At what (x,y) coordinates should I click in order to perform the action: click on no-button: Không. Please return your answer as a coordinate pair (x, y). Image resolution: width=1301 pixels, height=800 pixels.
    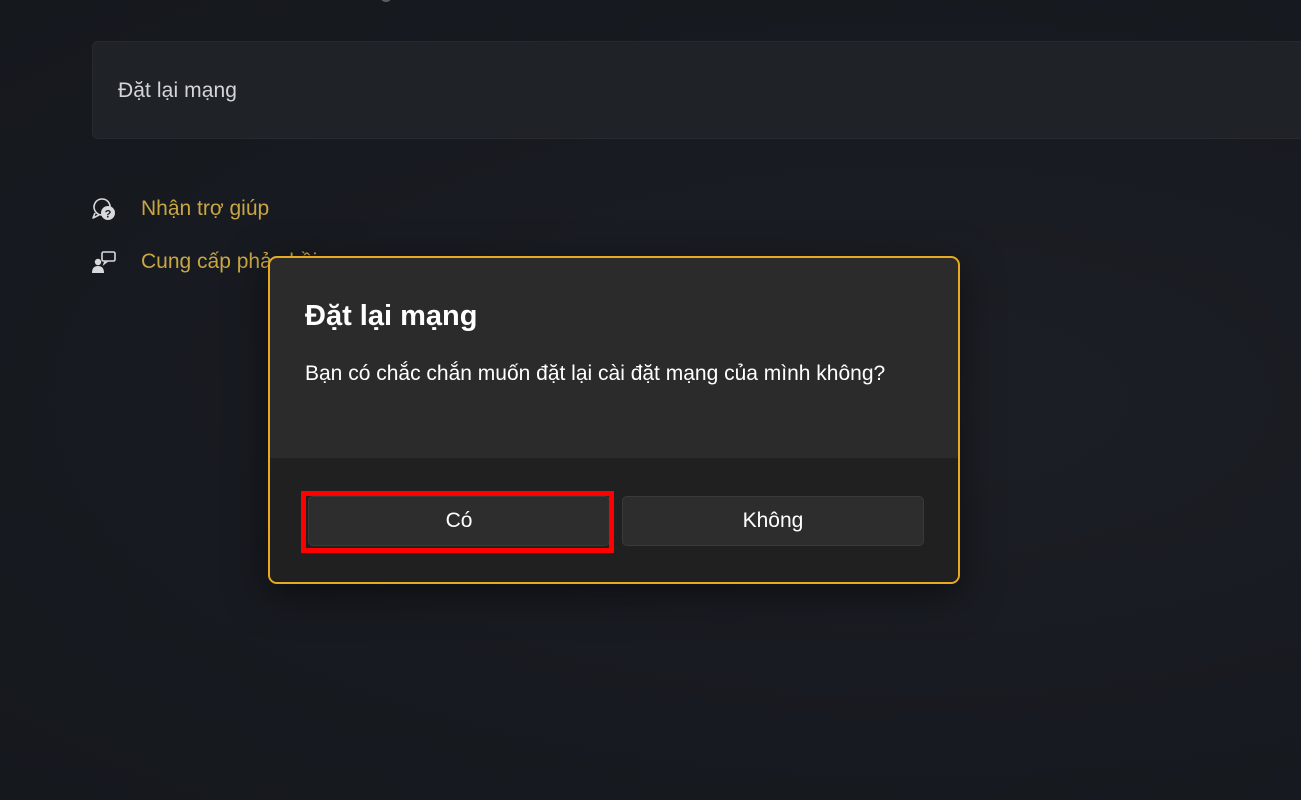
    Looking at the image, I should click on (773, 521).